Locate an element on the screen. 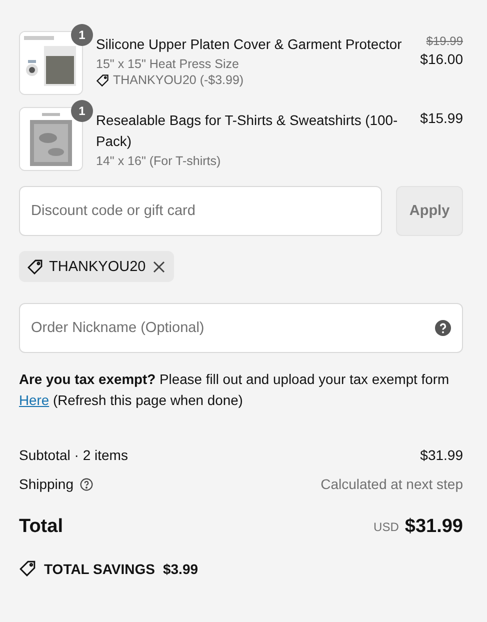  subtotal-value: $31.99 is located at coordinates (441, 455).